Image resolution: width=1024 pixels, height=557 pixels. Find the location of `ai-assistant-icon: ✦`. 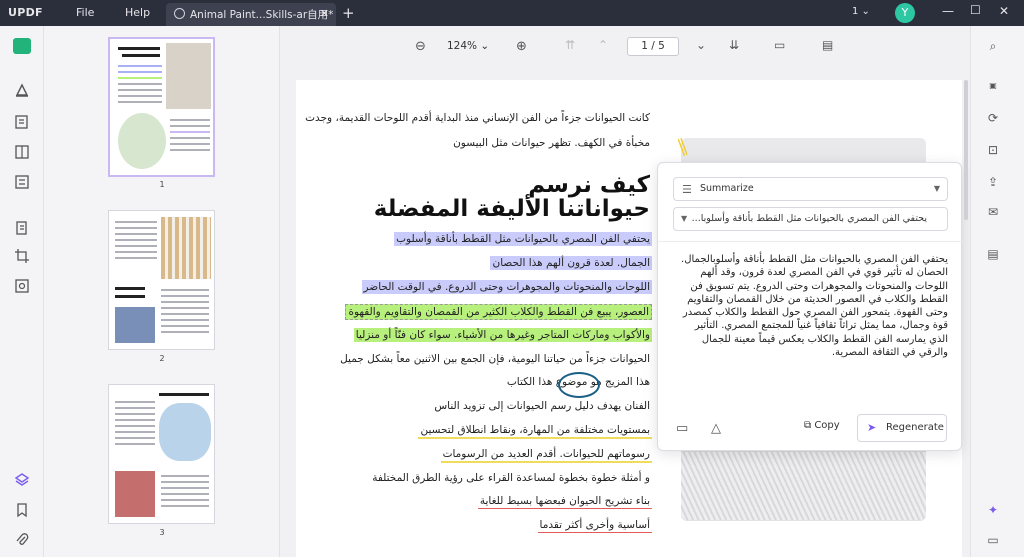

ai-assistant-icon: ✦ is located at coordinates (993, 510).